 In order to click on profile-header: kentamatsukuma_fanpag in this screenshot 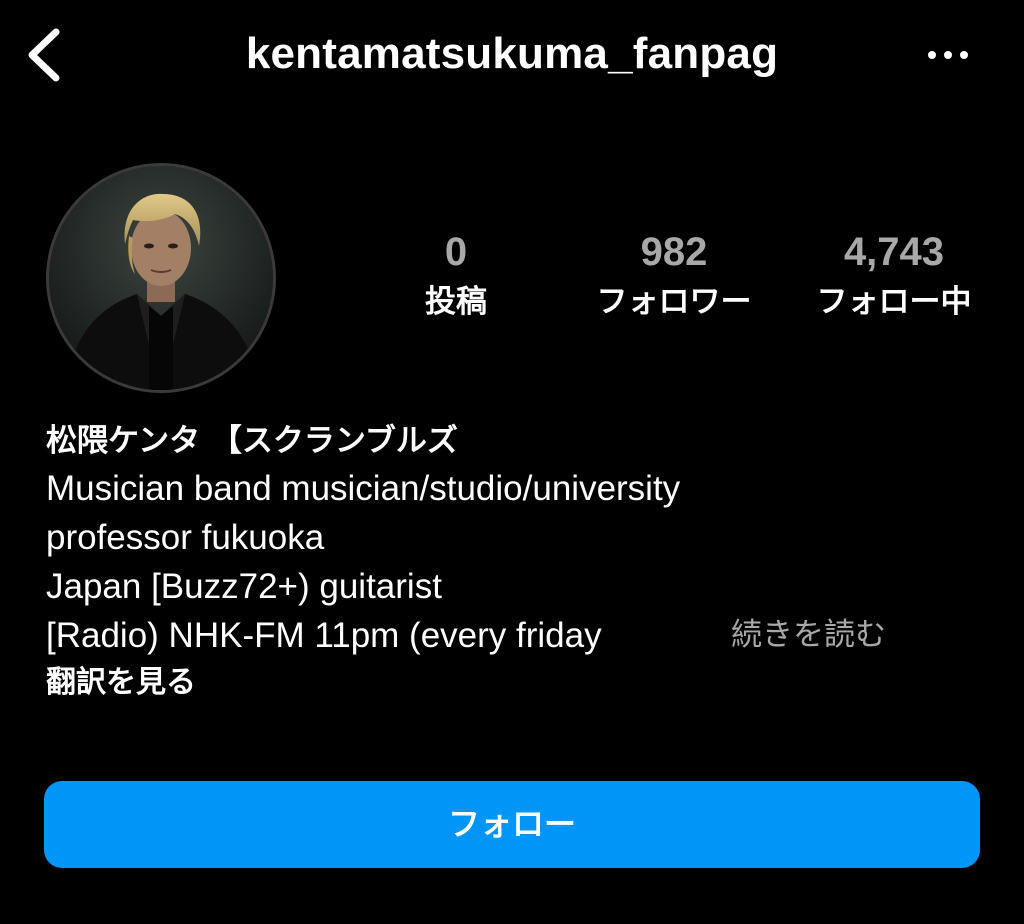, I will do `click(512, 56)`.